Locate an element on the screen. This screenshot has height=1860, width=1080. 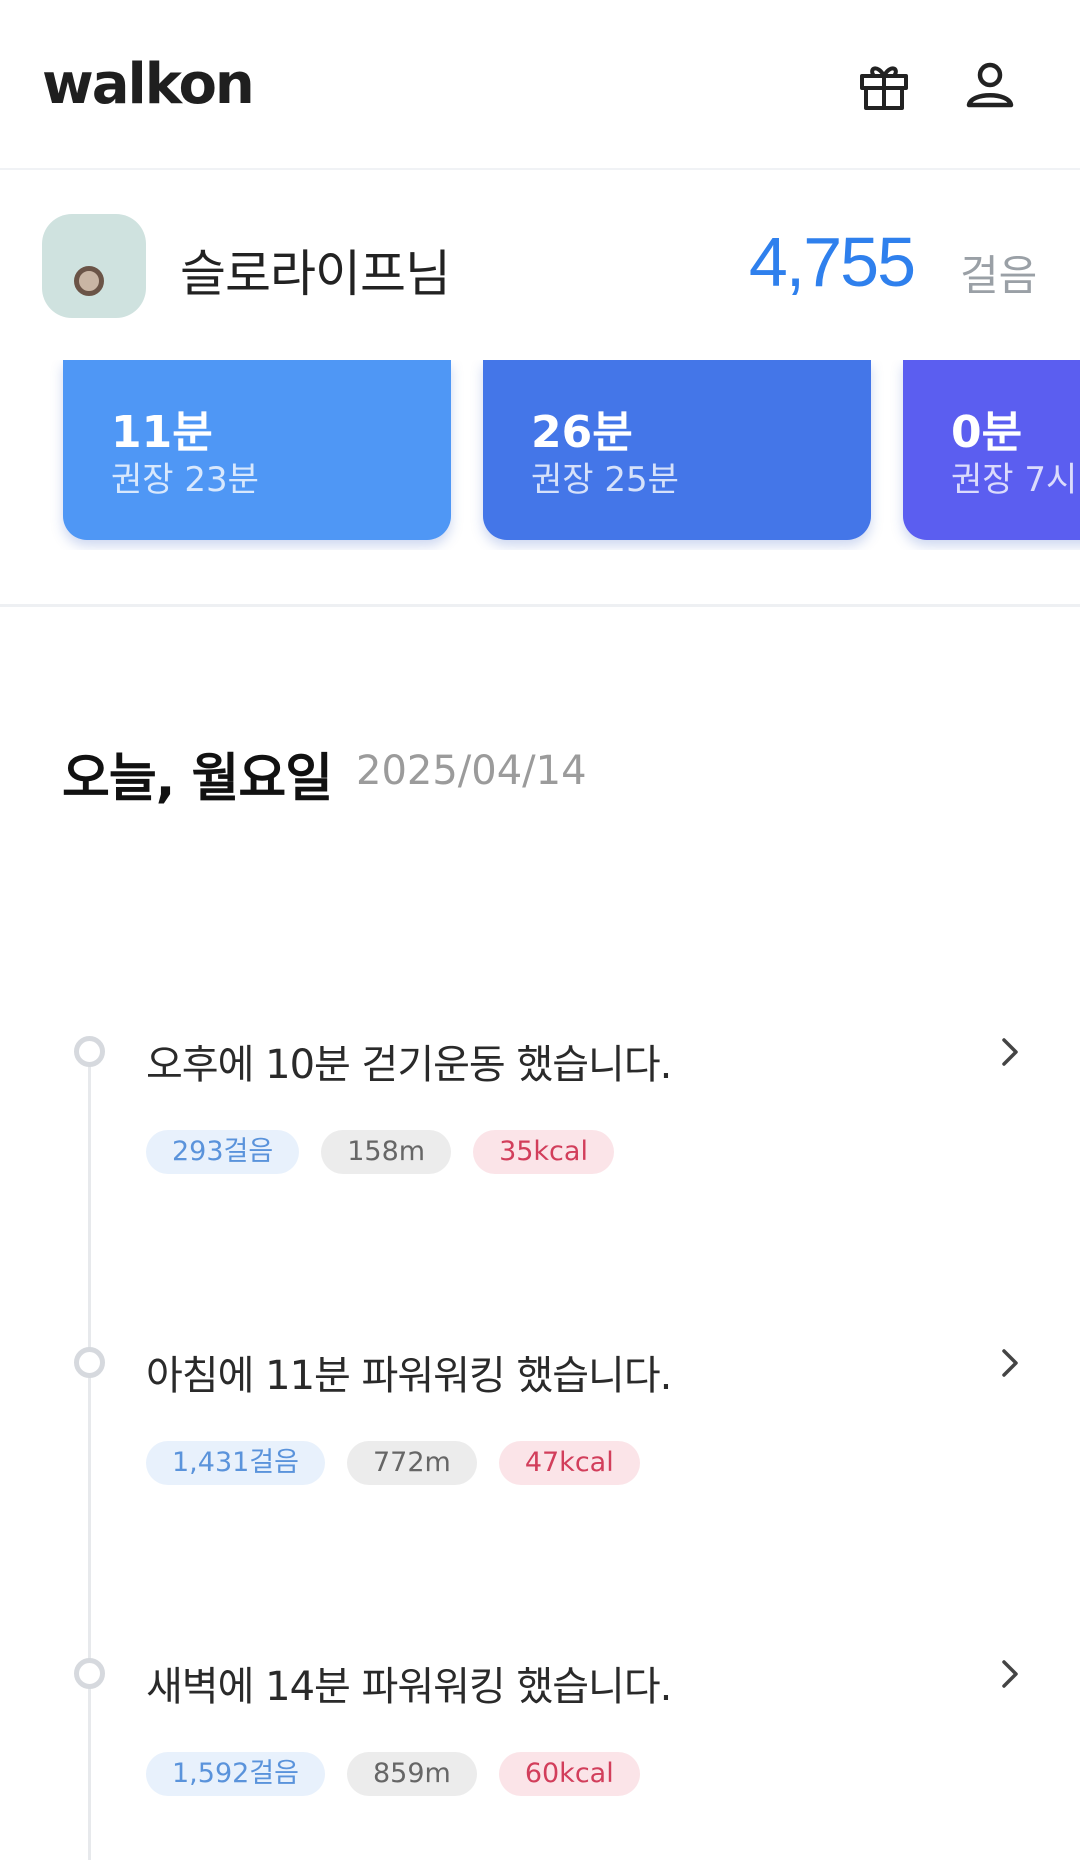
calories-chip: 35kcal is located at coordinates (543, 1152).